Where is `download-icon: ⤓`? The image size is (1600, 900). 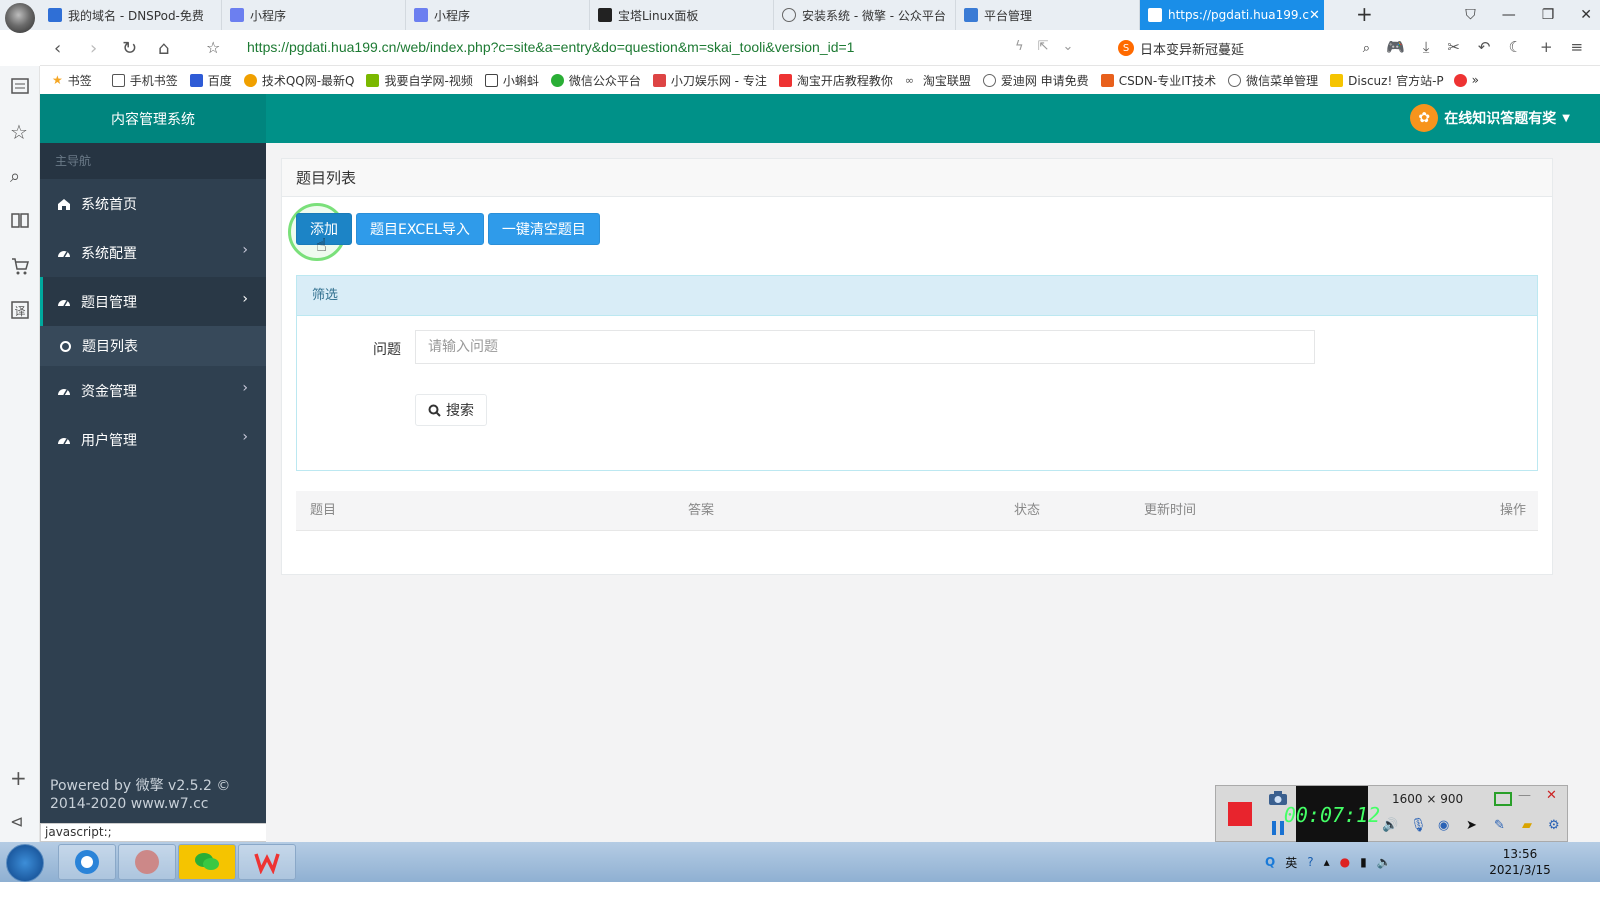
download-icon: ⤓ is located at coordinates (1426, 47).